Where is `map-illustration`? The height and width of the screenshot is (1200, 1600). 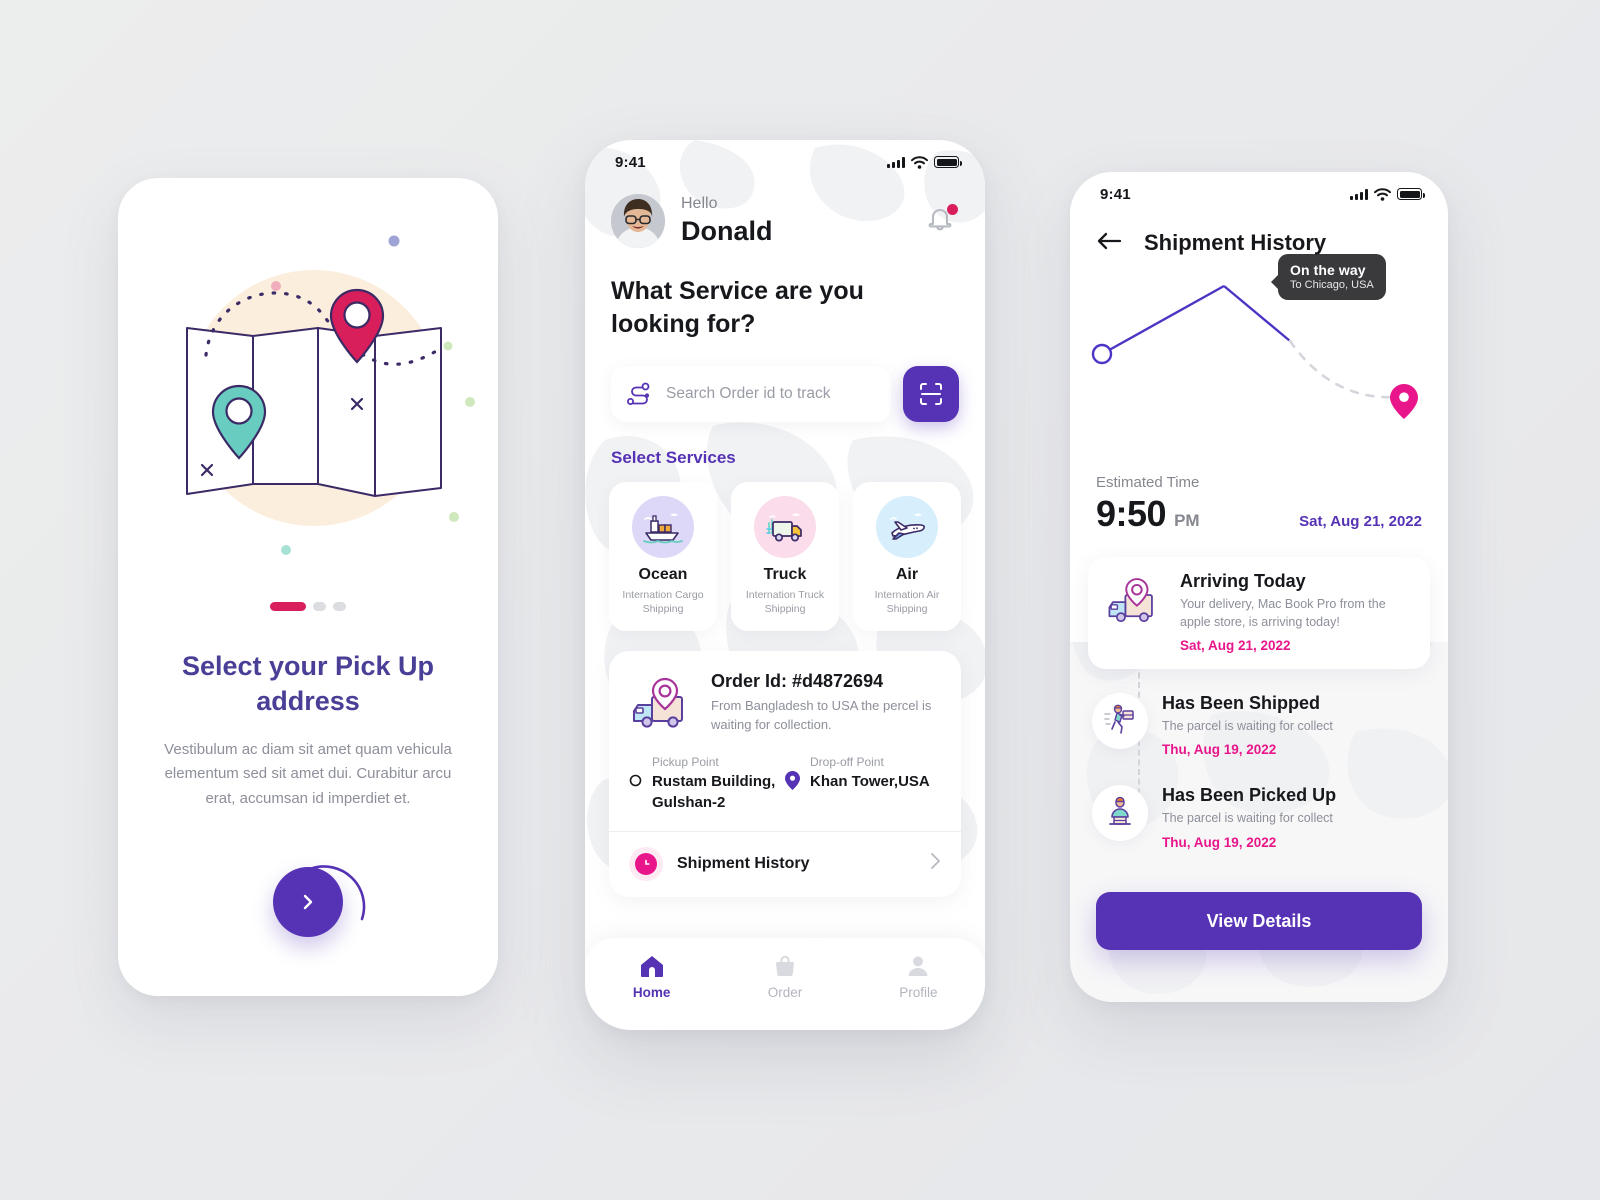 map-illustration is located at coordinates (308, 449).